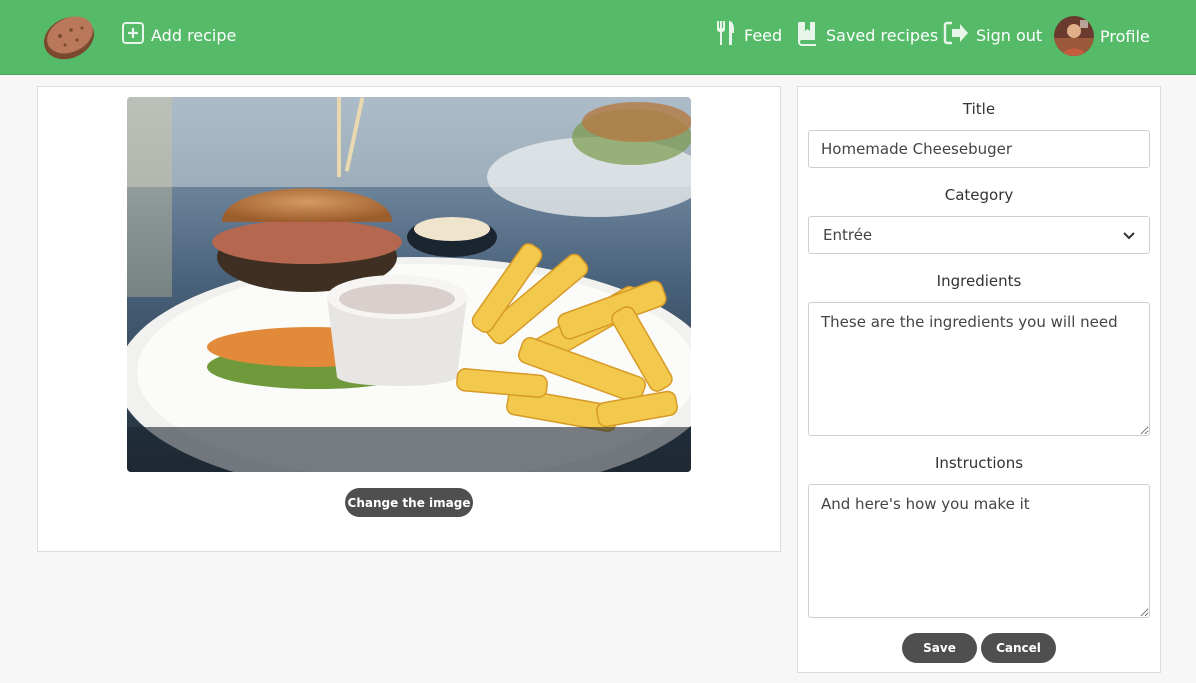 This screenshot has width=1196, height=683. Describe the element at coordinates (409, 502) in the screenshot. I see `change-image-button: Change the image` at that location.